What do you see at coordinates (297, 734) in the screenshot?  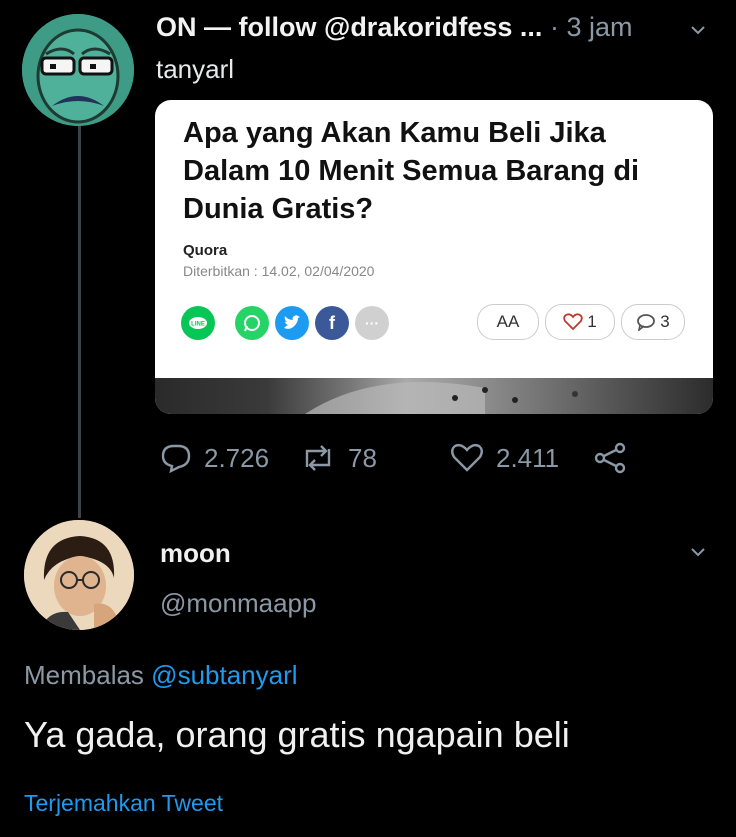 I see `tweet-text: Ya gada, orang gratis ngapain beli` at bounding box center [297, 734].